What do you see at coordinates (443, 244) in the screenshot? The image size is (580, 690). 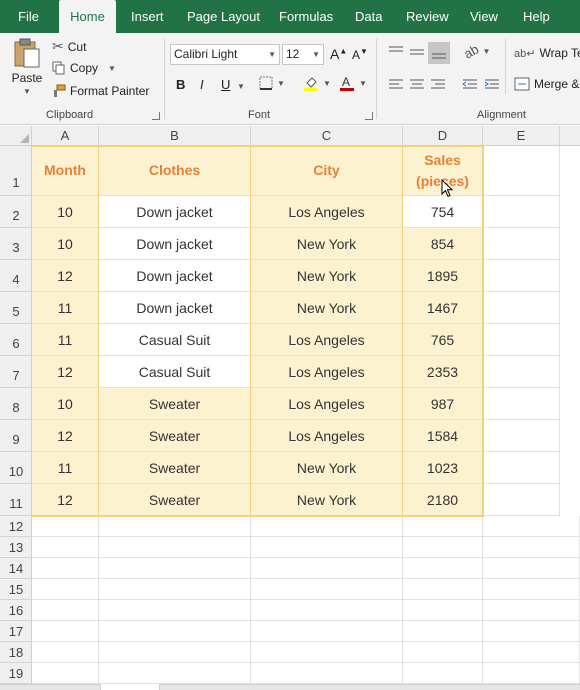 I see `table-cell-sales: 854` at bounding box center [443, 244].